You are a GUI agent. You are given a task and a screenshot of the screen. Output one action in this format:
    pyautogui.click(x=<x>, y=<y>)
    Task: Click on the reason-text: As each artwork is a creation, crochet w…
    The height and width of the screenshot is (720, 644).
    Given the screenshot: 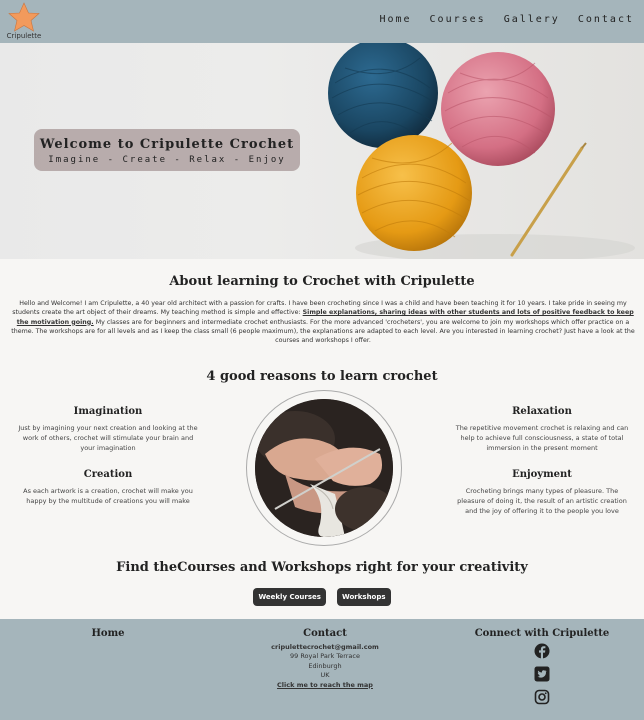 What is the action you would take?
    pyautogui.click(x=108, y=496)
    